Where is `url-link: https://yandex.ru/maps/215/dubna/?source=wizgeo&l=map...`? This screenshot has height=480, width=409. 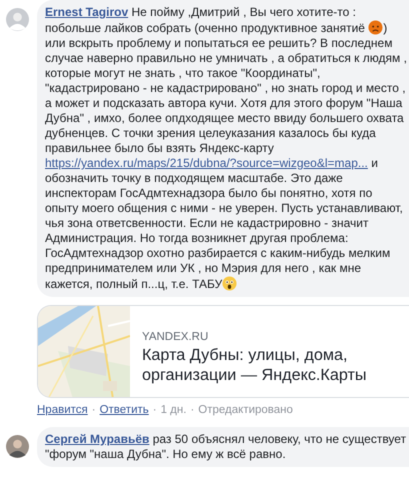 url-link: https://yandex.ru/maps/215/dubna/?source=wizgeo&l=map... is located at coordinates (206, 163).